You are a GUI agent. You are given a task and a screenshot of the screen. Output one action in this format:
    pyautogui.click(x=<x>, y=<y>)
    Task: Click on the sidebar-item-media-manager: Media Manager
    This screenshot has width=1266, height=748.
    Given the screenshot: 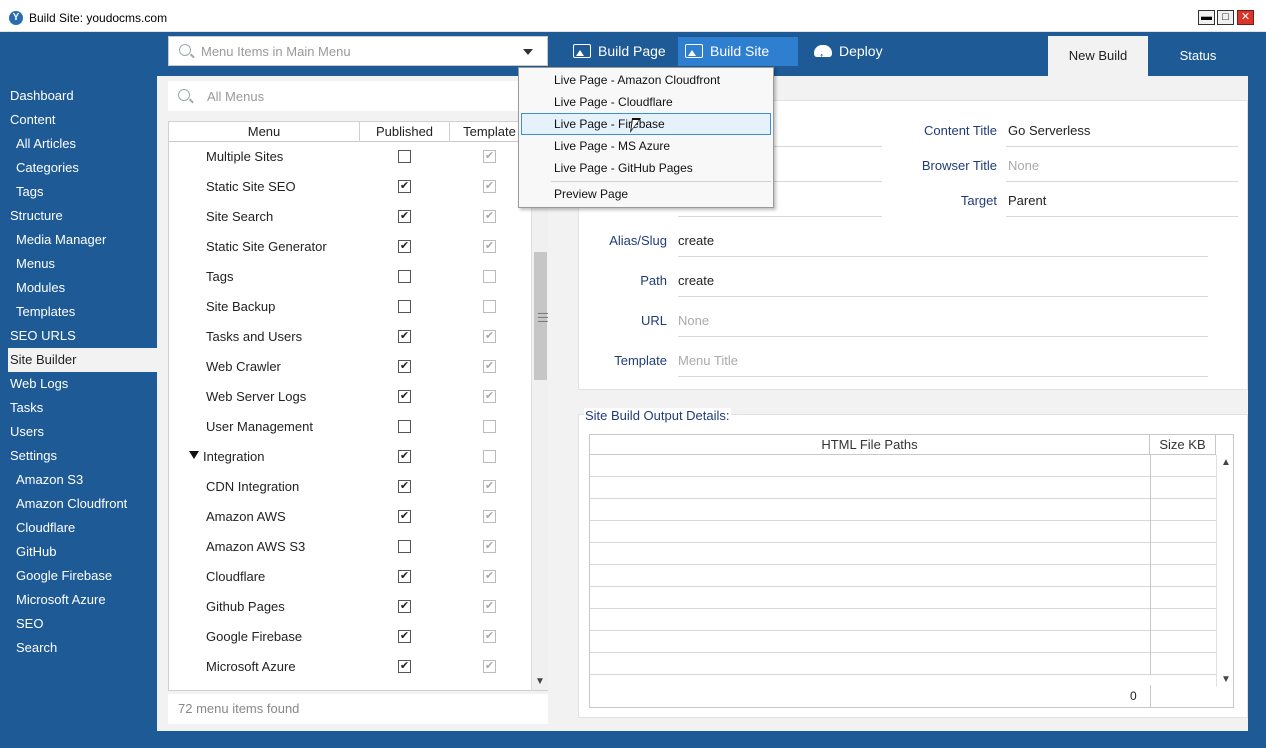 What is the action you would take?
    pyautogui.click(x=82, y=240)
    